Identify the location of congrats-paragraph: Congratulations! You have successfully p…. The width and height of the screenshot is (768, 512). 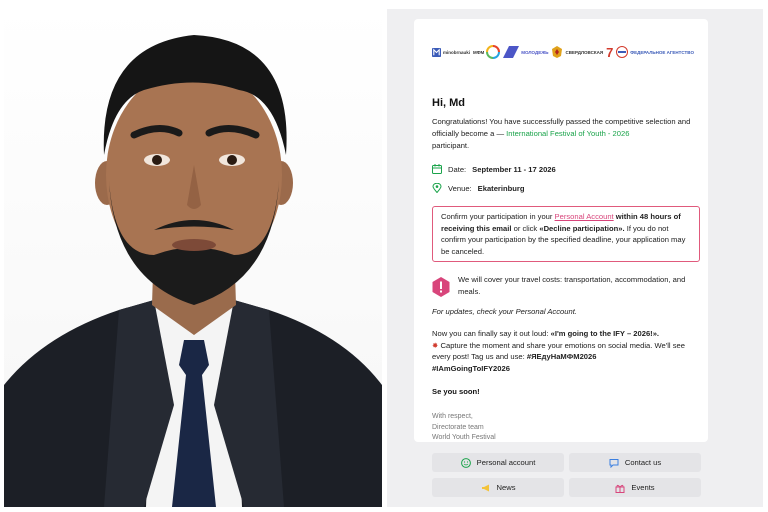
(563, 134).